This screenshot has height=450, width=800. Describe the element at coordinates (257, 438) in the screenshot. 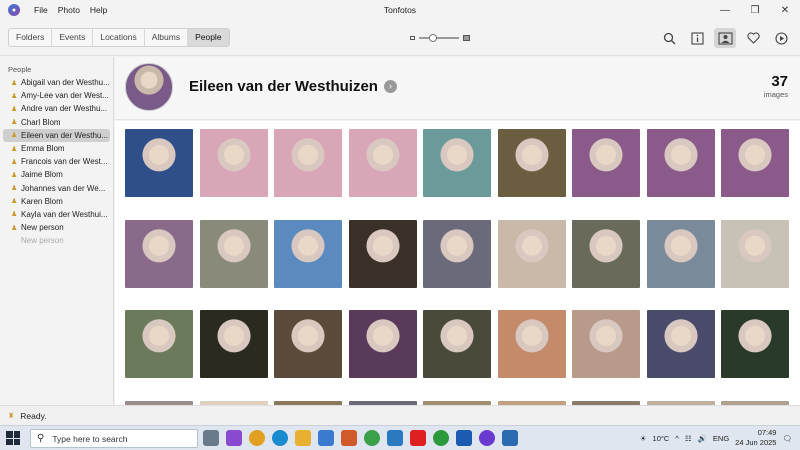

I see `chrome-icon` at that location.